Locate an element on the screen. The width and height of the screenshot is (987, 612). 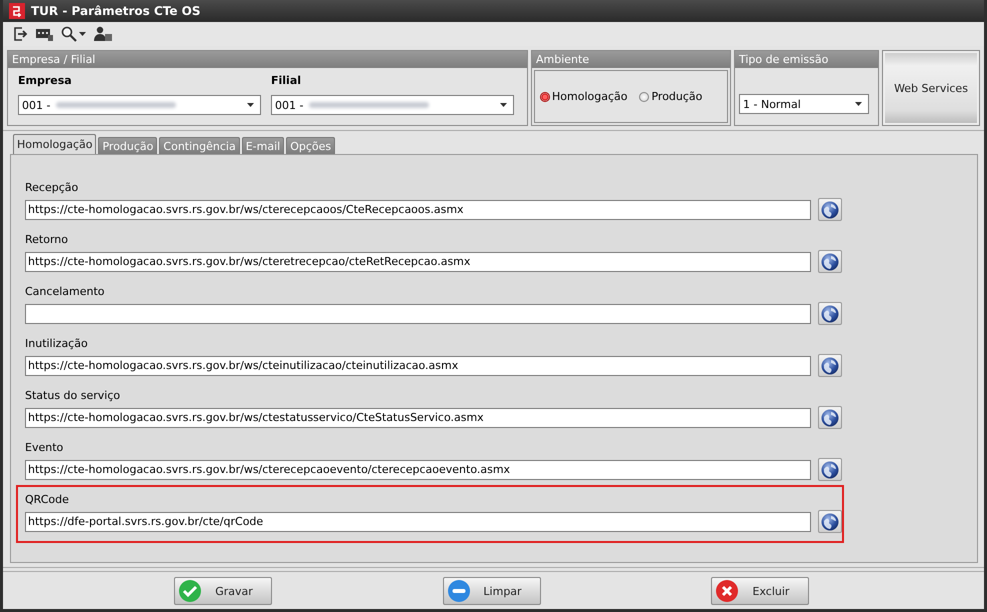
app-logo-icon is located at coordinates (17, 11).